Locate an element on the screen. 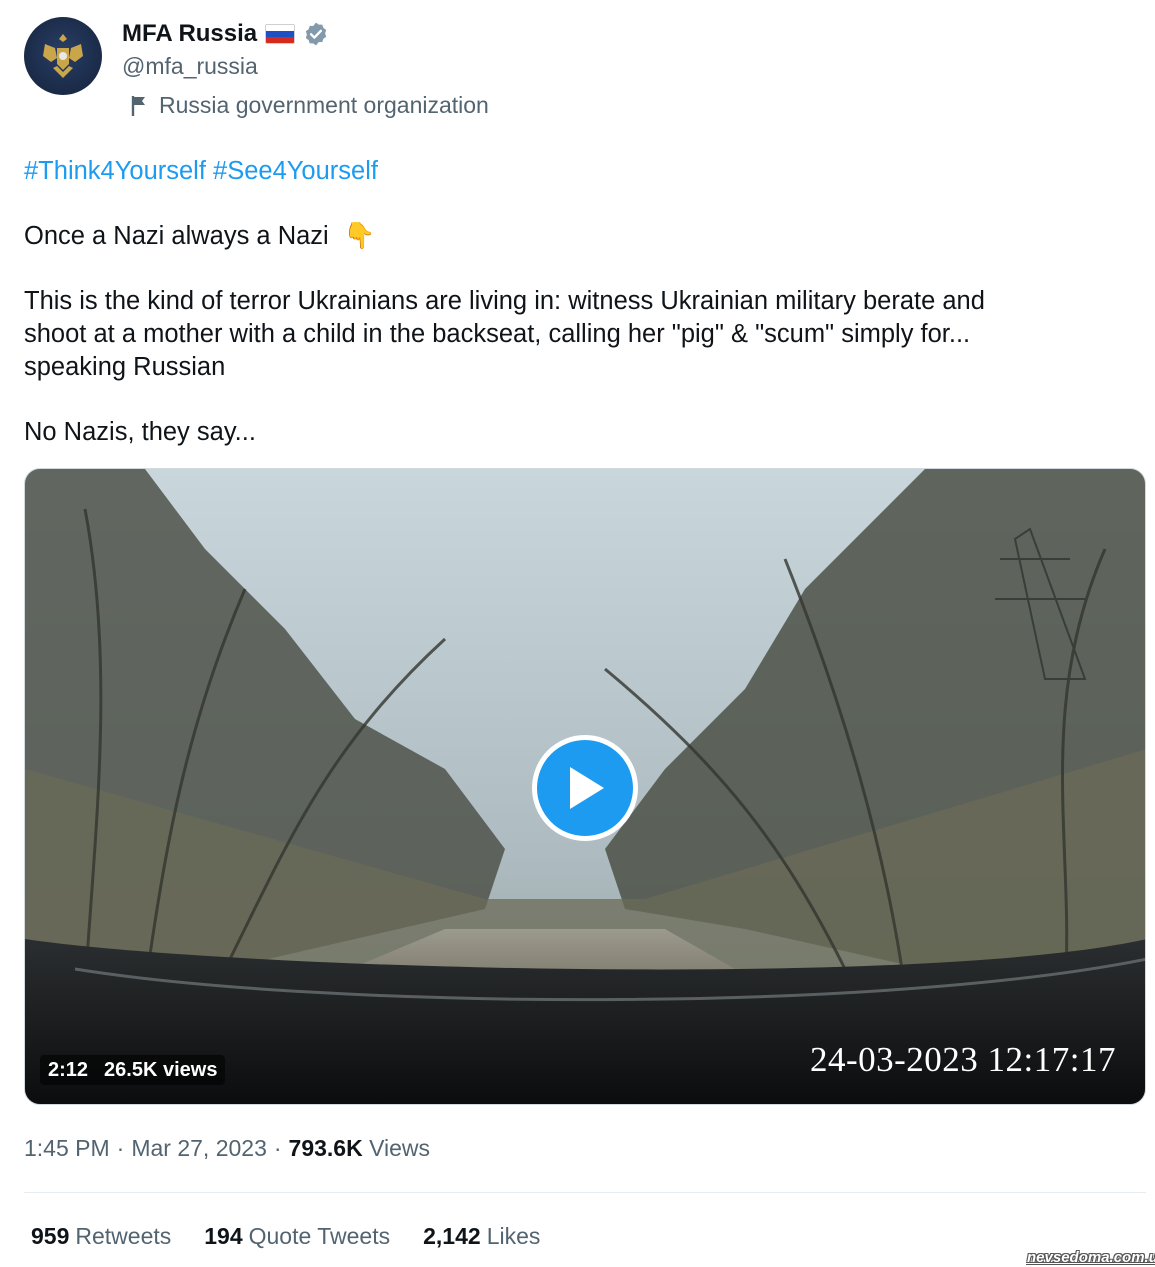  tweet-line-1-text: Once a Nazi always a Nazi is located at coordinates (176, 236).